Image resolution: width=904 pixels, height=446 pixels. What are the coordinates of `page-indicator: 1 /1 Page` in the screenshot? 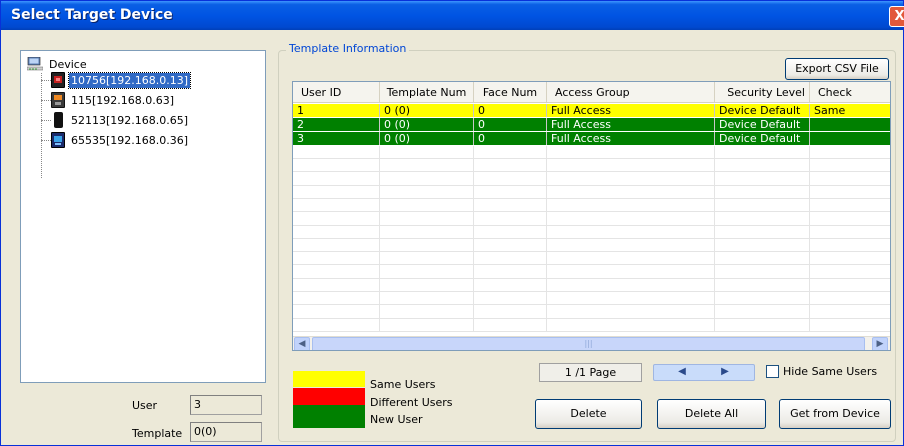 It's located at (590, 372).